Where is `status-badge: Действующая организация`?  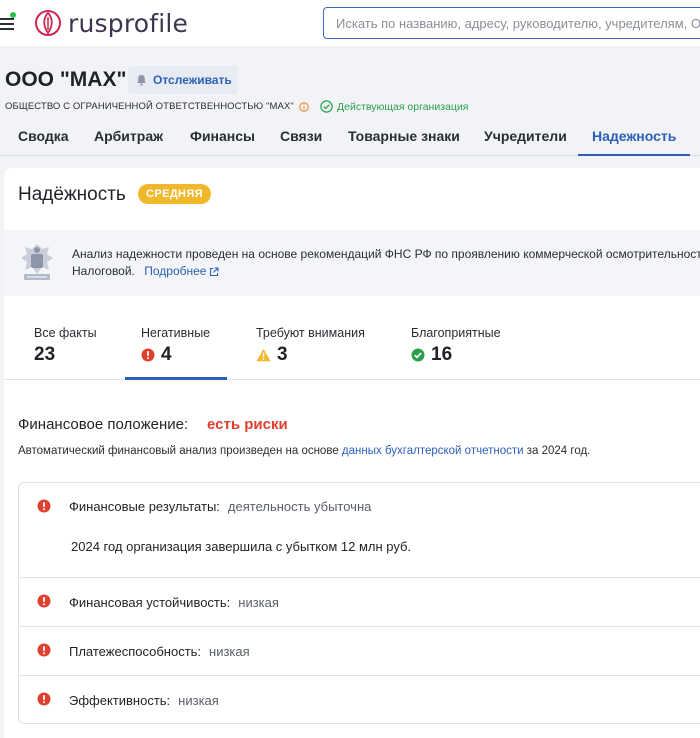 status-badge: Действующая организация is located at coordinates (394, 106).